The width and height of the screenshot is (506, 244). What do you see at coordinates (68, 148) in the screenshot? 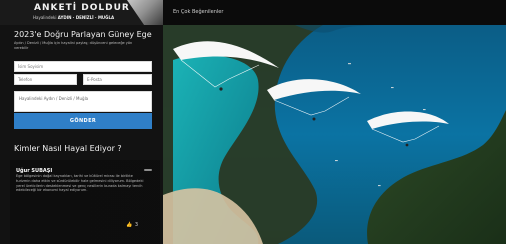
I see `dreams-title: Kimler Nasıl Hayal Ediyor ?` at bounding box center [68, 148].